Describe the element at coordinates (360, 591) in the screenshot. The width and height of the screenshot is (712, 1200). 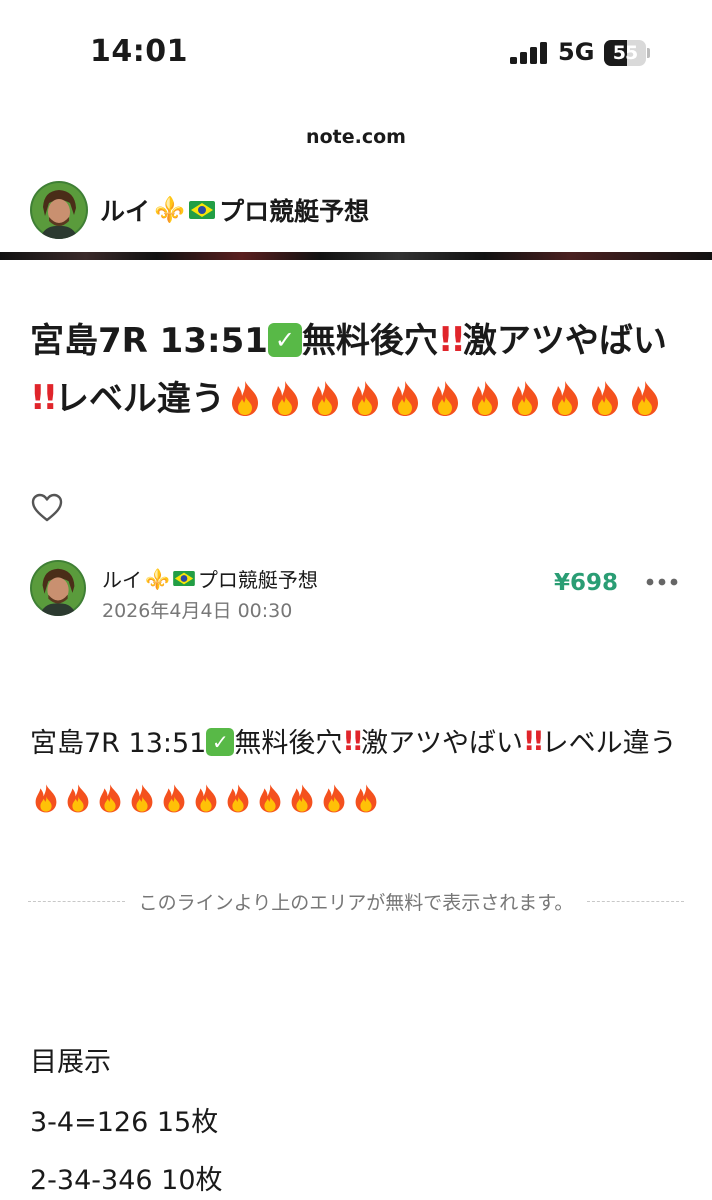
I see `author-meta: ルイ ⚜️ プロ競艇予想 2026年4月4日 00:30 ¥698` at that location.